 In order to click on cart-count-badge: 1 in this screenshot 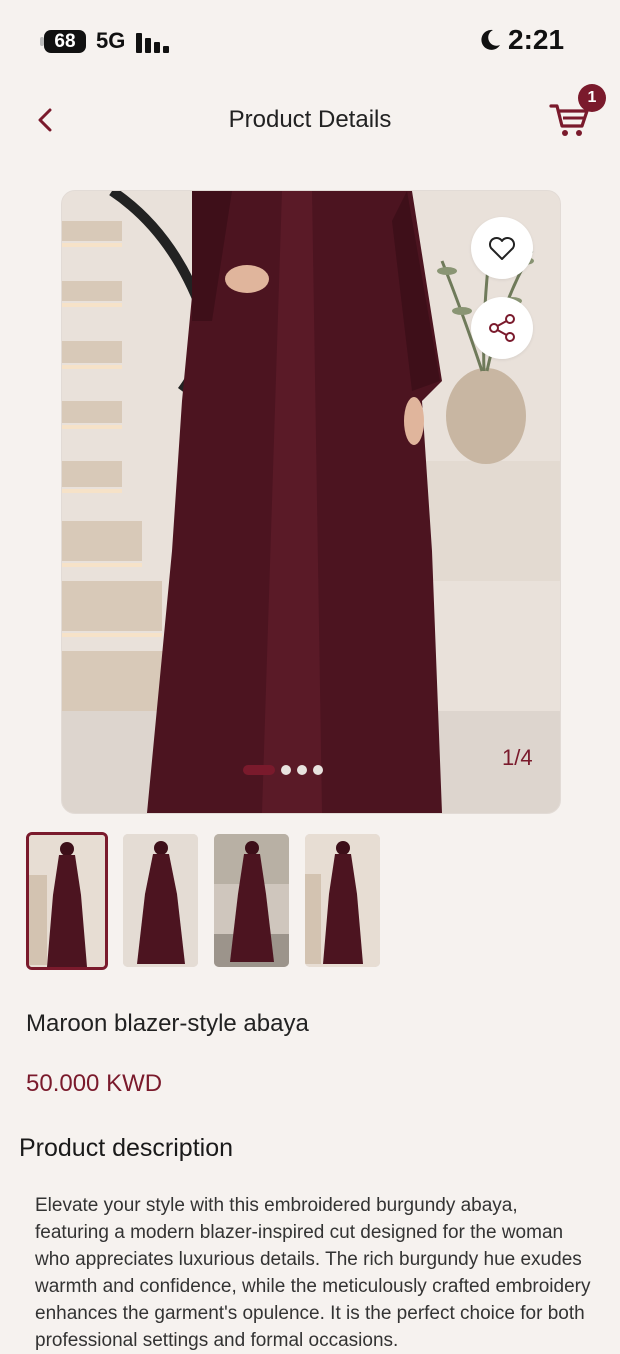, I will do `click(592, 98)`.